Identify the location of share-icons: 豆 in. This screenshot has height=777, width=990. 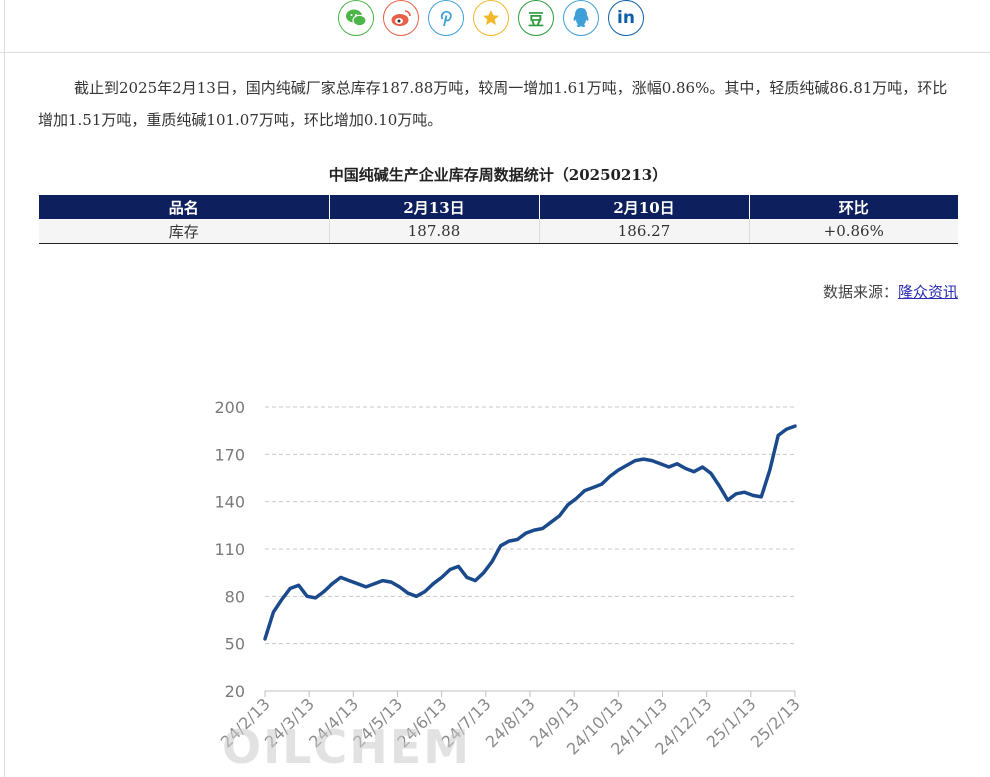
(491, 18).